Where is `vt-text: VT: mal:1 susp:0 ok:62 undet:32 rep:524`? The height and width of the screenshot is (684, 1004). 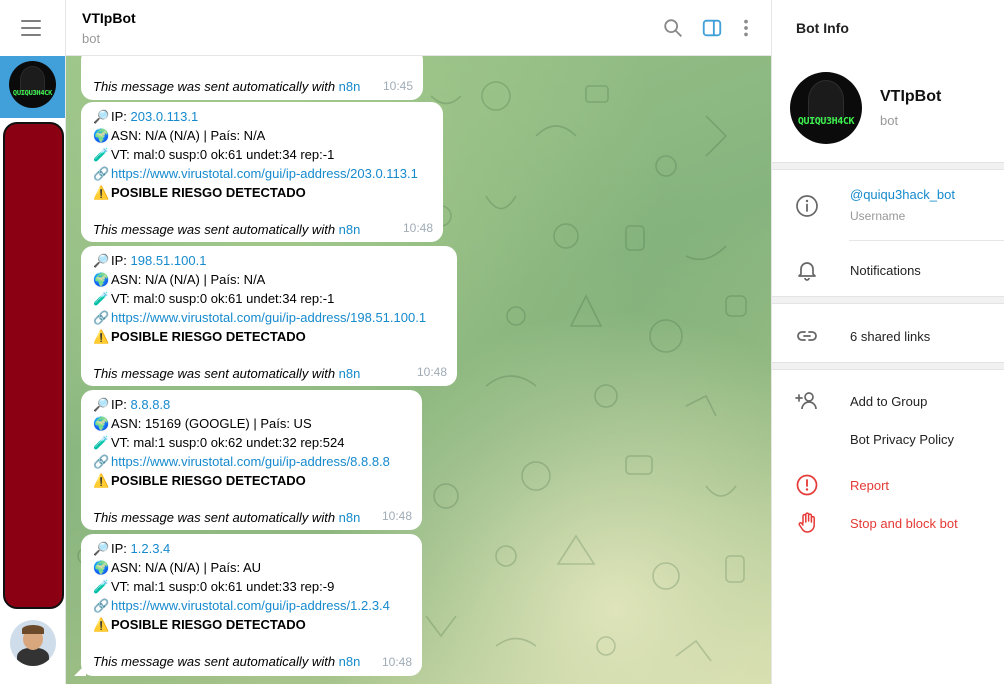 vt-text: VT: mal:1 susp:0 ok:62 undet:32 rep:524 is located at coordinates (228, 442).